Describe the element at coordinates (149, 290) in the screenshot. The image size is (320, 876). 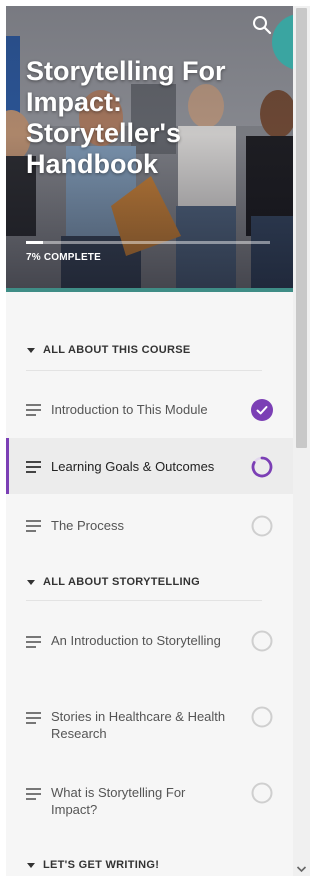
I see `hero-bottom-band` at that location.